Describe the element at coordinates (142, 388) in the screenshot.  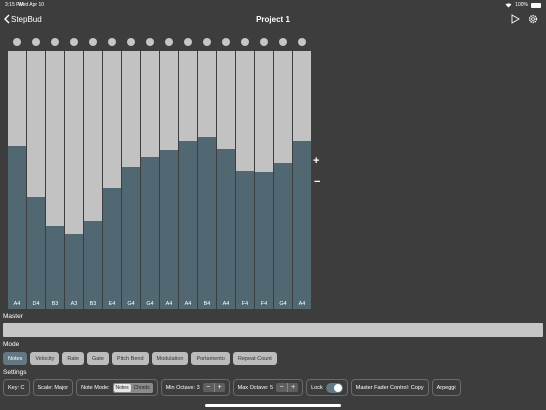
I see `note-mode-chords: Chords` at that location.